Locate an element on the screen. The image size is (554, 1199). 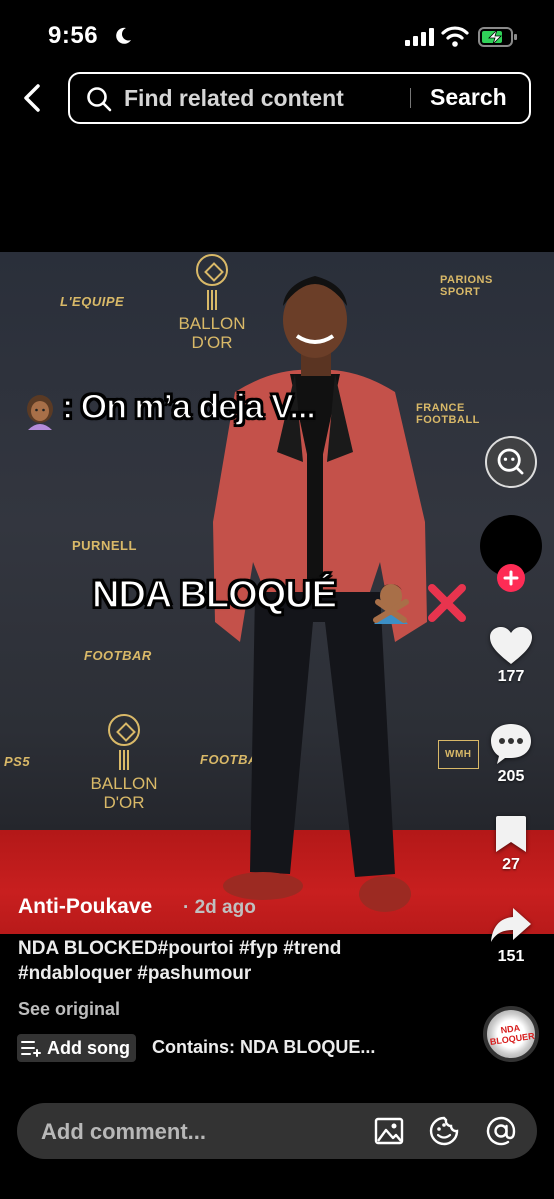
bookmark-icon is located at coordinates (511, 834).